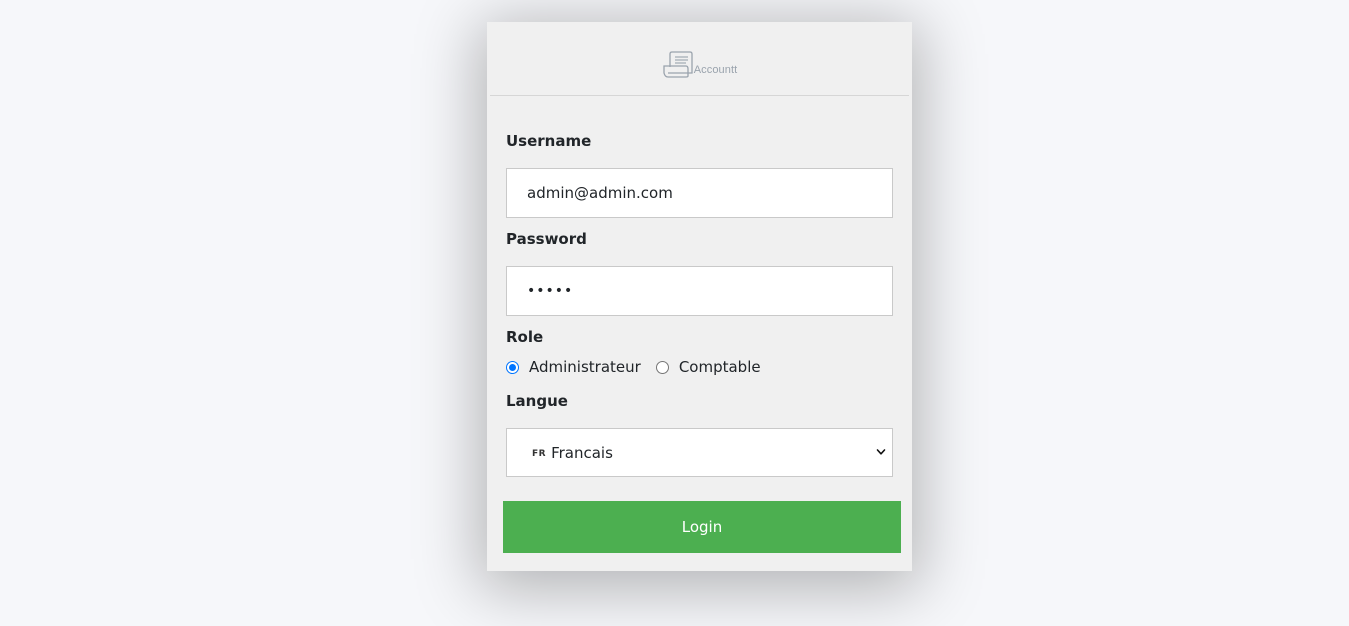 The width and height of the screenshot is (1349, 626). What do you see at coordinates (715, 69) in the screenshot?
I see `logo-text: Accountt` at bounding box center [715, 69].